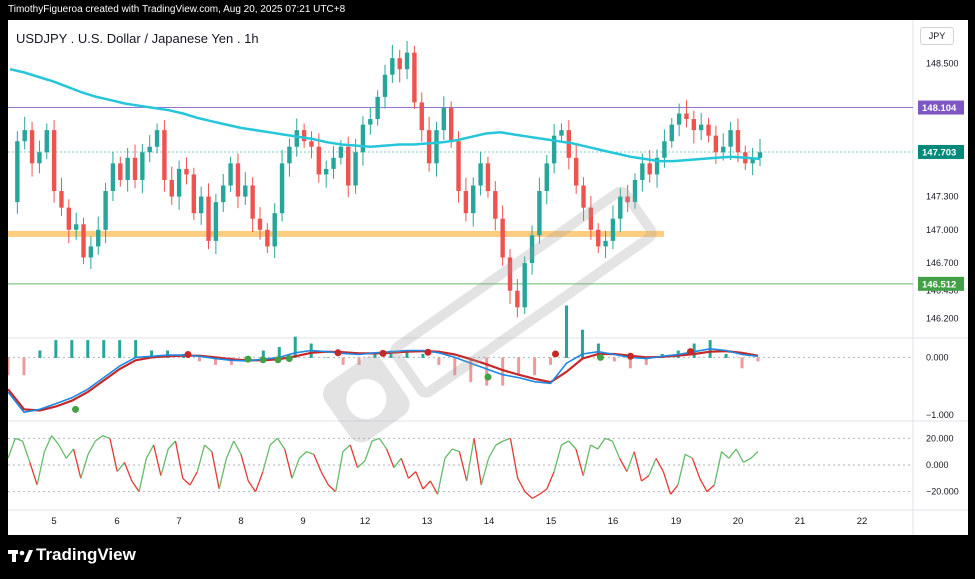 The height and width of the screenshot is (579, 975). What do you see at coordinates (937, 465) in the screenshot?
I see `oscillator-tick-label: 0.000` at bounding box center [937, 465].